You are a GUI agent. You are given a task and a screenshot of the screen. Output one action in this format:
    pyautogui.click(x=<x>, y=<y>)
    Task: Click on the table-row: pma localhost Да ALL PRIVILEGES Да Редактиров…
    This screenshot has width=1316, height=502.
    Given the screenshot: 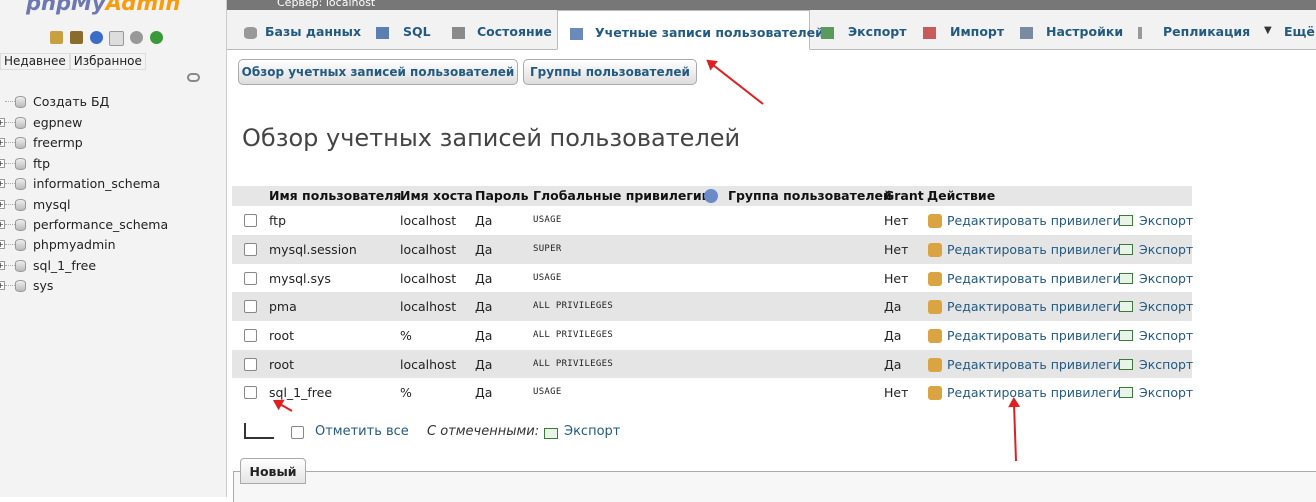 What is the action you would take?
    pyautogui.click(x=712, y=306)
    